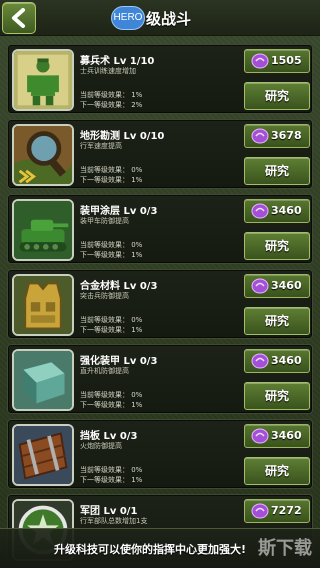 The width and height of the screenshot is (320, 568). Describe the element at coordinates (150, 549) in the screenshot. I see `tip-text: 升级科技可以使你的指挥中心更加强大!` at that location.